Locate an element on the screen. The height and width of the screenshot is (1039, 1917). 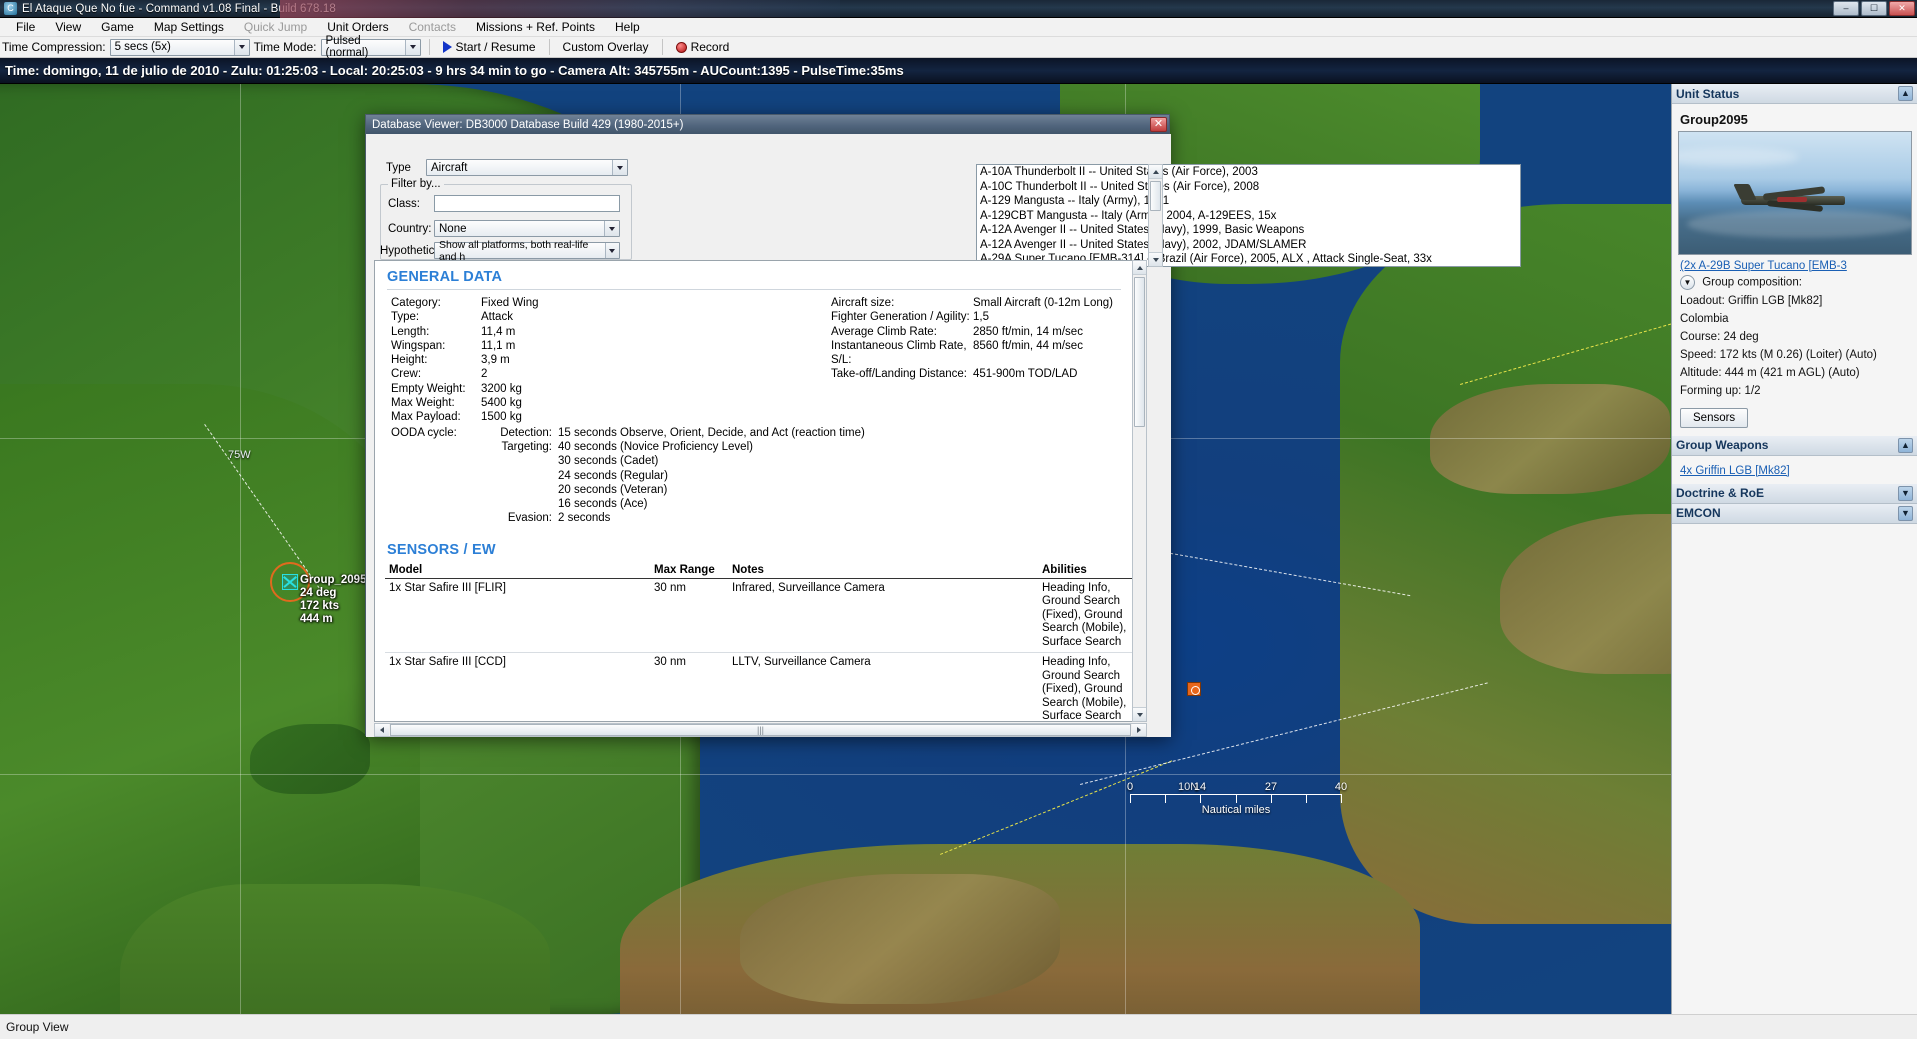
country-select: None is located at coordinates (527, 228).